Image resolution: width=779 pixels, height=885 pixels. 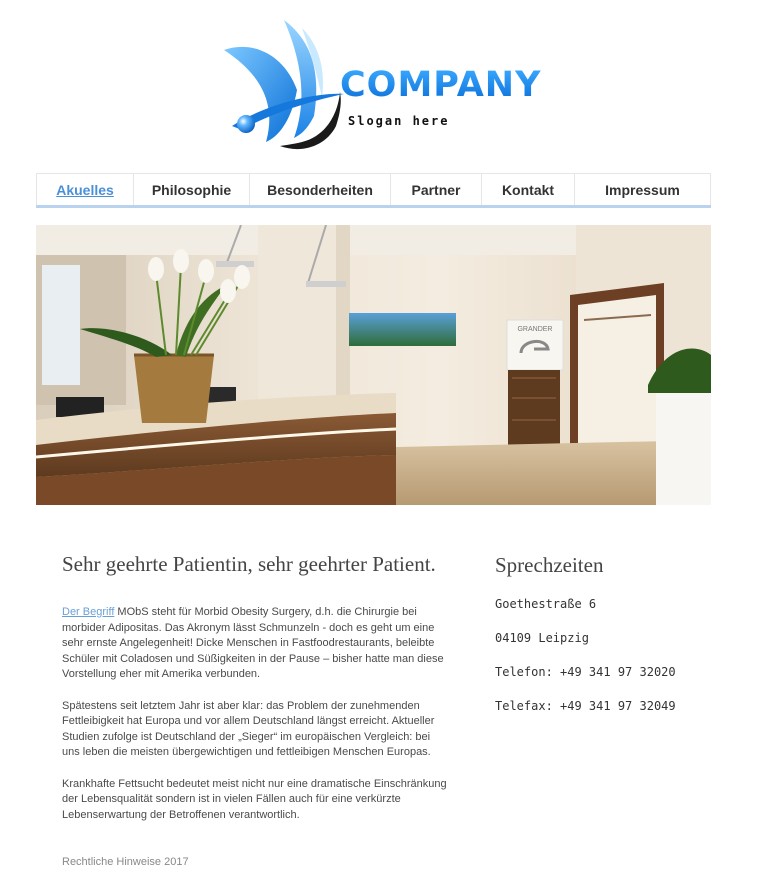 What do you see at coordinates (549, 565) in the screenshot?
I see `sidebar-heading: Sprechzeiten` at bounding box center [549, 565].